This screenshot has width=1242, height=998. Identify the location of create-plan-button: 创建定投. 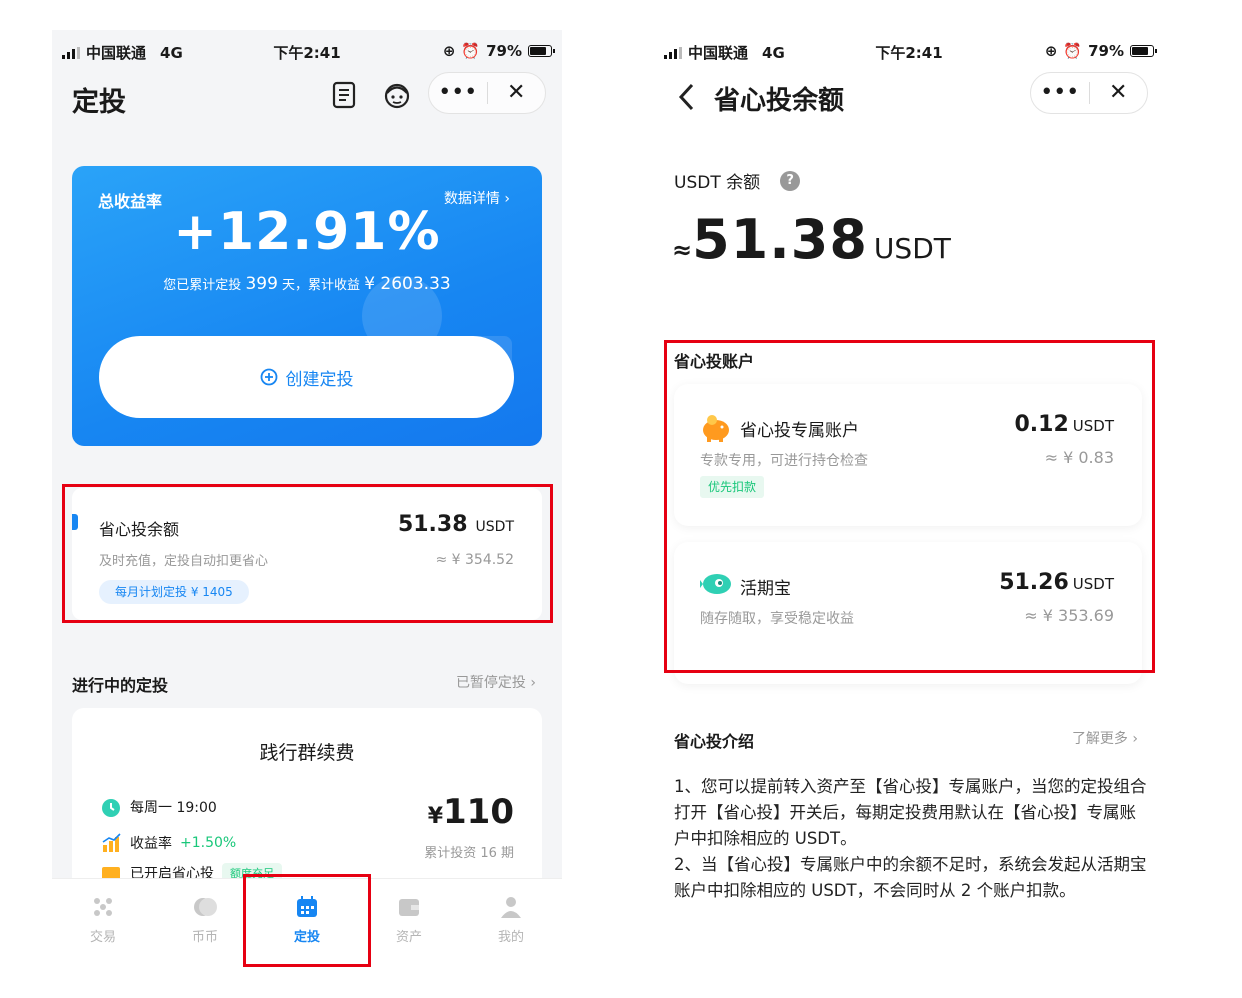
(306, 377).